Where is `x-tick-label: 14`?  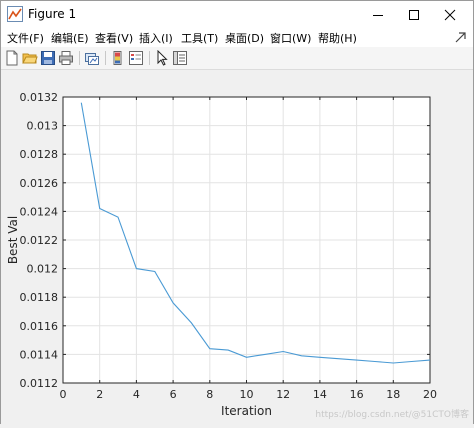
x-tick-label: 14 is located at coordinates (320, 394).